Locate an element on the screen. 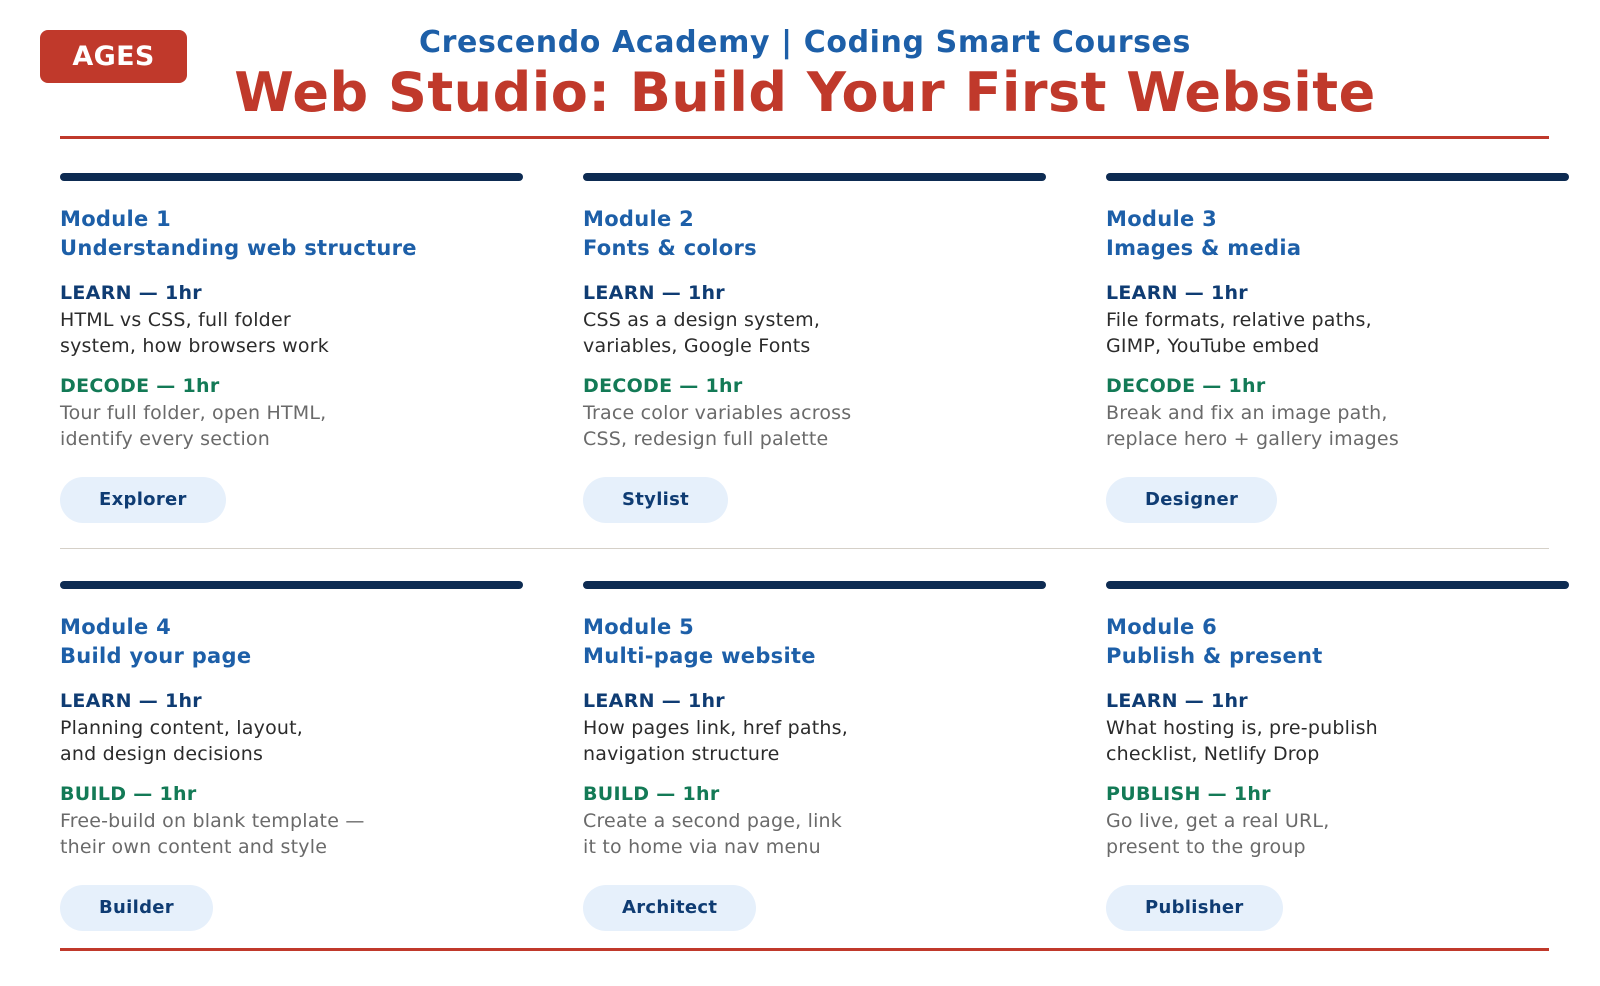 This screenshot has height=986, width=1600. activity-text-line-2: present to the group is located at coordinates (1206, 847).